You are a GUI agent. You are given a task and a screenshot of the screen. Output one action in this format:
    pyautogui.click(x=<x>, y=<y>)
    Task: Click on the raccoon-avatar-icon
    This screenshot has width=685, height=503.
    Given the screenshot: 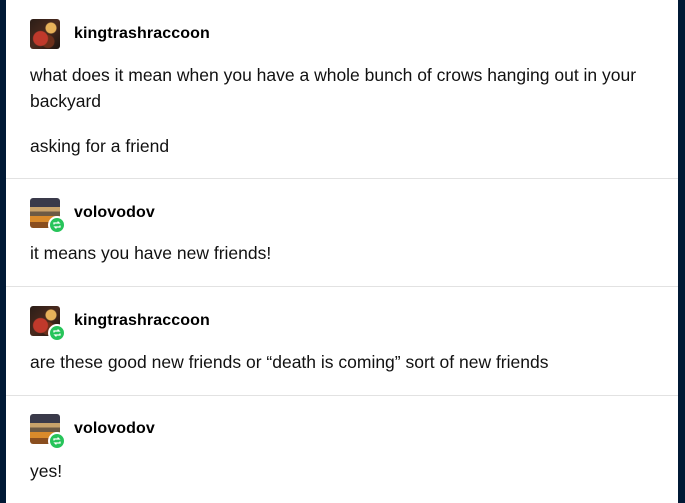 What is the action you would take?
    pyautogui.click(x=45, y=34)
    